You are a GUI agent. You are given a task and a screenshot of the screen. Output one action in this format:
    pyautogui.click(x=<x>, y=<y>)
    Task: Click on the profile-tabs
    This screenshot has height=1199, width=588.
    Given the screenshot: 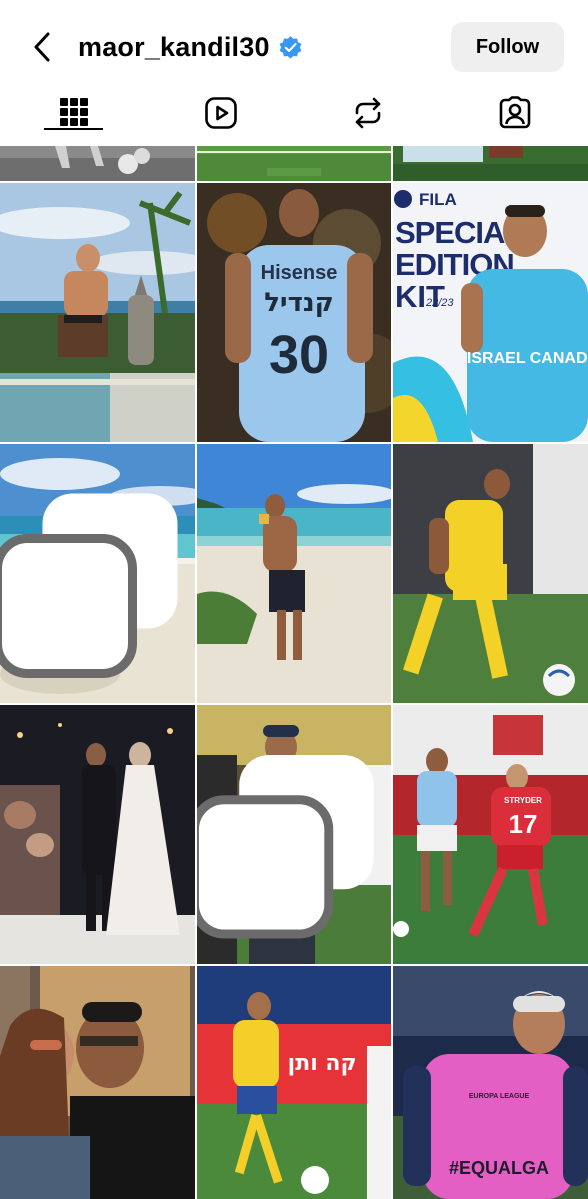 What is the action you would take?
    pyautogui.click(x=294, y=119)
    